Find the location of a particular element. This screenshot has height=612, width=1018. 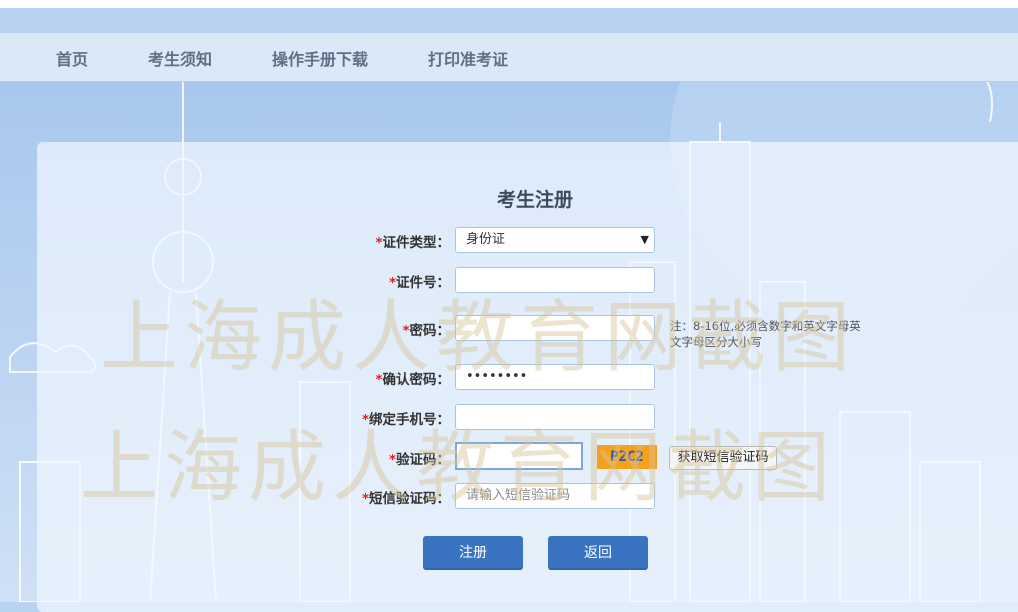

sms-code-label: *短信验证码： is located at coordinates (325, 497).